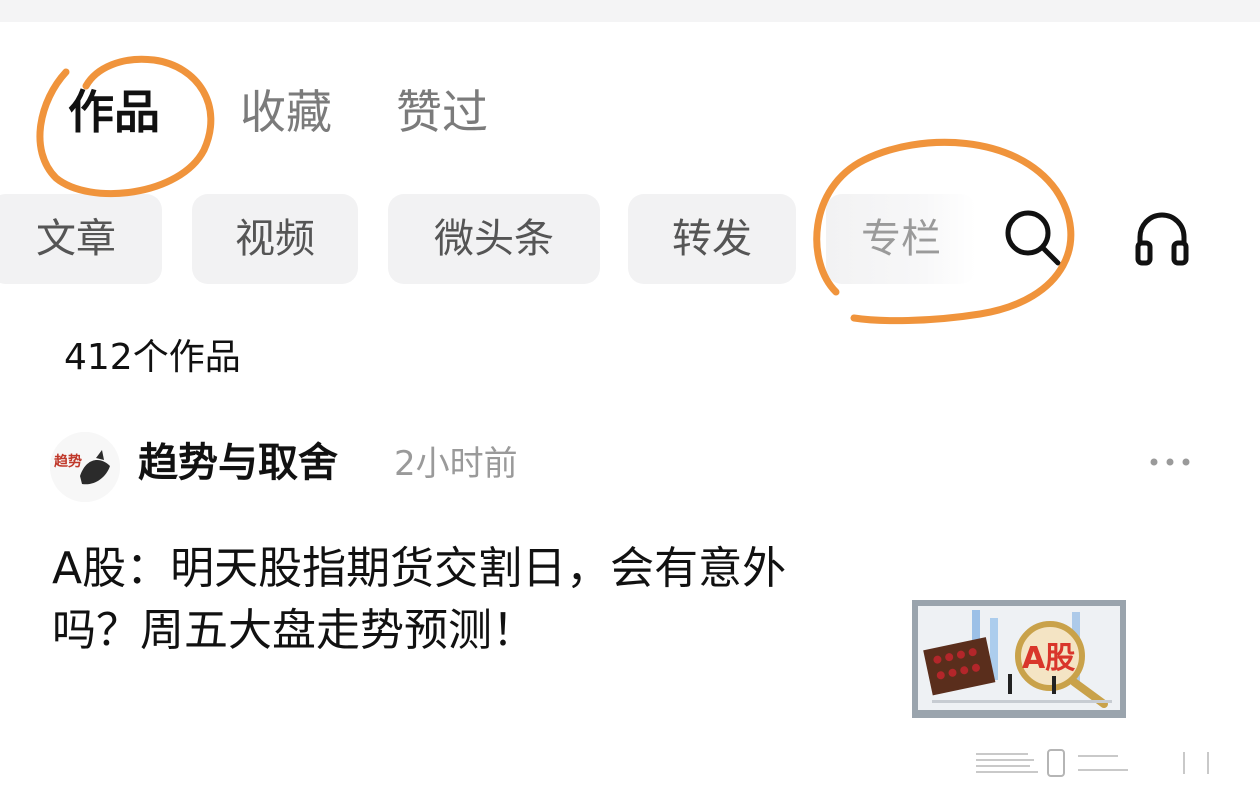 The width and height of the screenshot is (1260, 800). What do you see at coordinates (432, 600) in the screenshot?
I see `post-title: A股：明天股指期货交割日，会有意外吗？周五大盘走势预测！` at bounding box center [432, 600].